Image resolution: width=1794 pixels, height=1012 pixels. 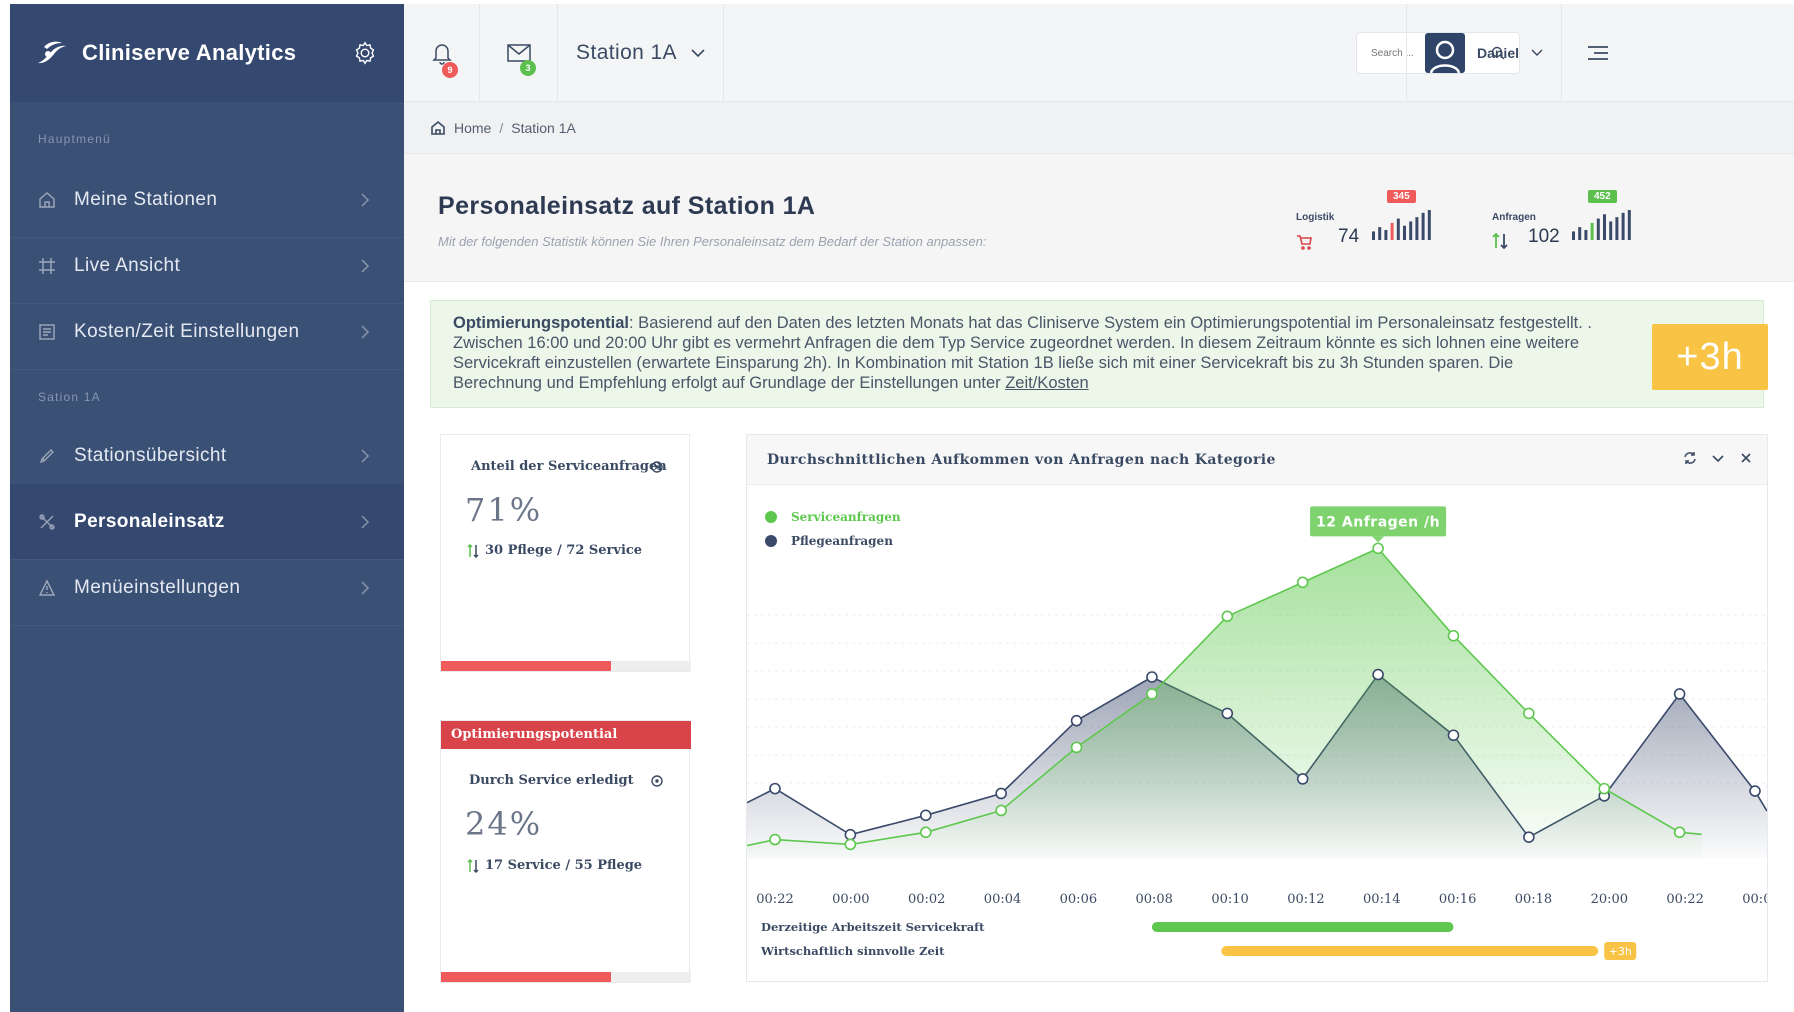 What do you see at coordinates (1229, 899) in the screenshot?
I see `x-tick-label: 00:10` at bounding box center [1229, 899].